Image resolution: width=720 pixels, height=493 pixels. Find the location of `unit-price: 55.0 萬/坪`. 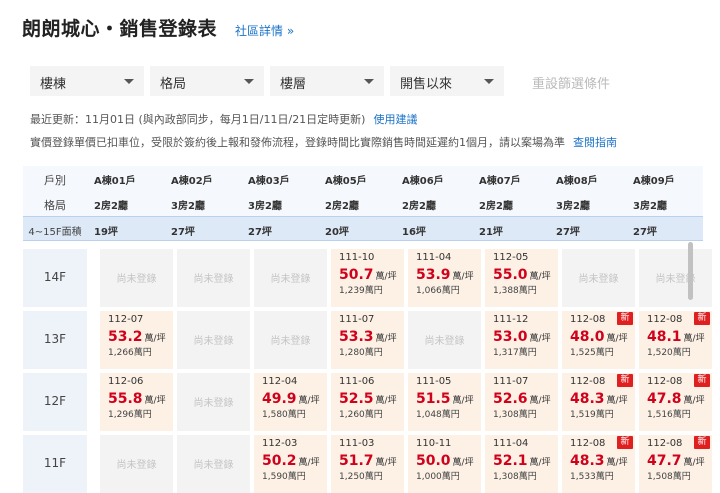

unit-price: 55.0 萬/坪 is located at coordinates (525, 273).